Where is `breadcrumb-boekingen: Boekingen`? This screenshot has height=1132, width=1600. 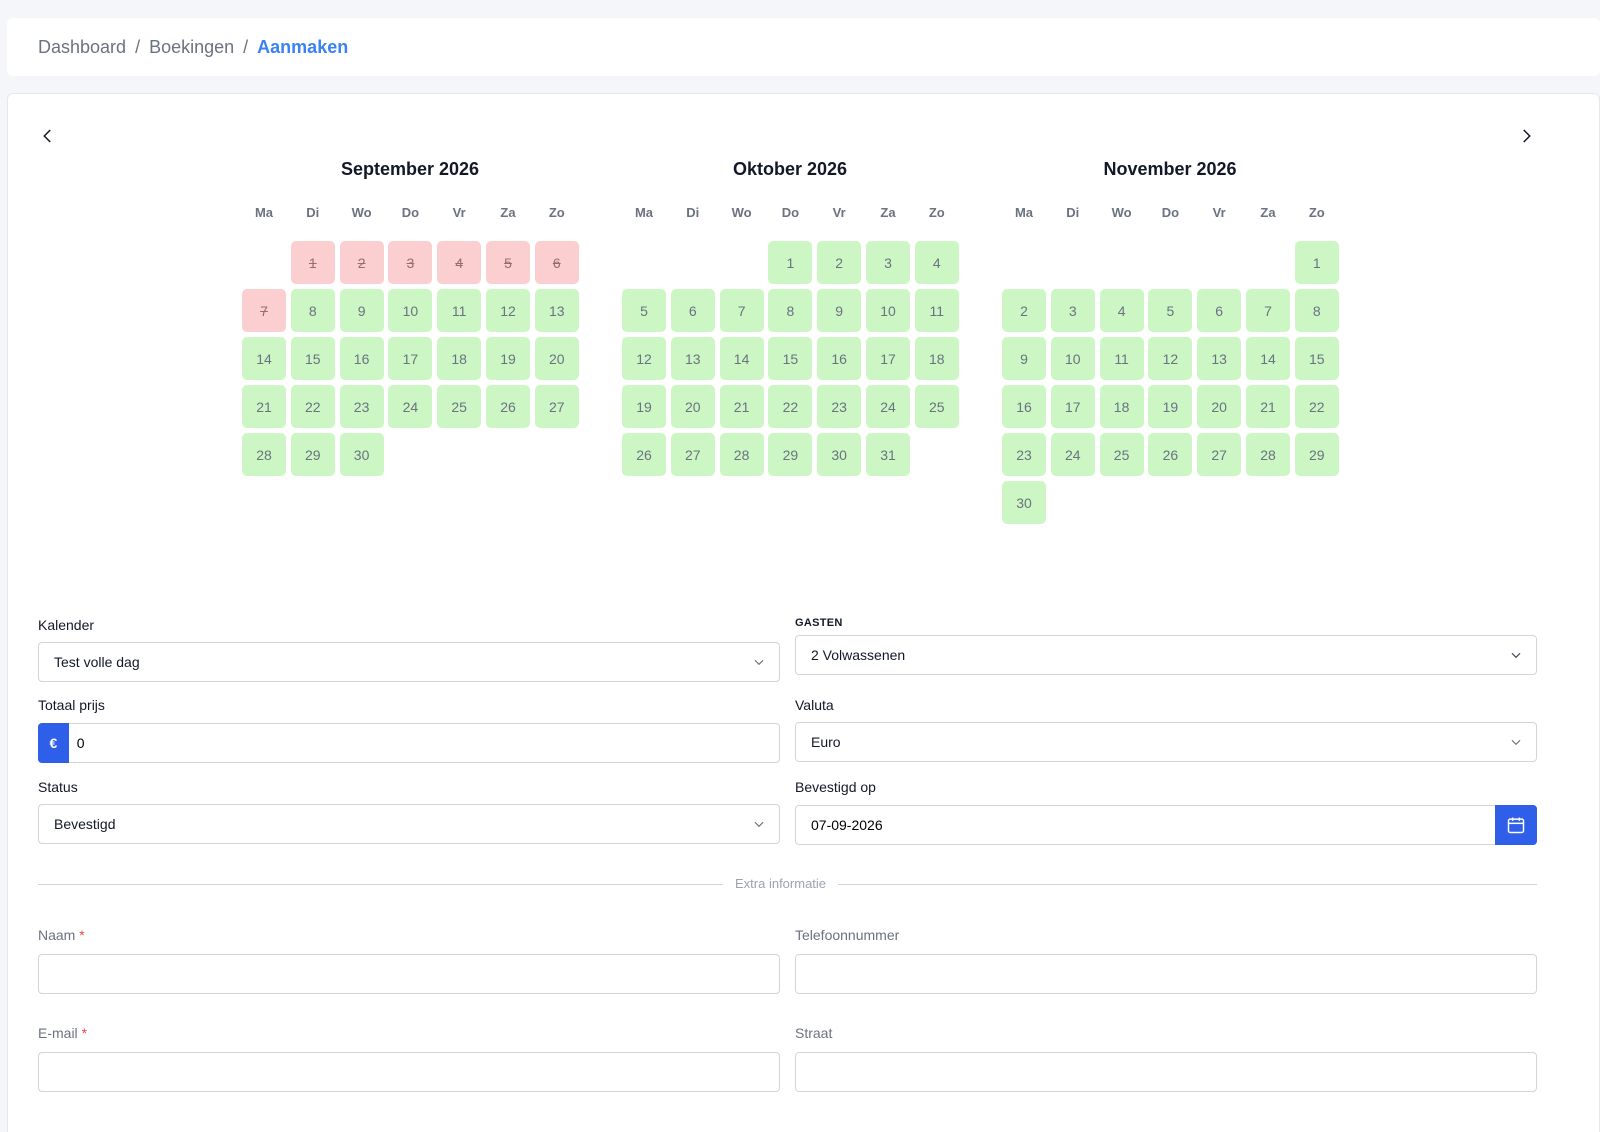
breadcrumb-boekingen: Boekingen is located at coordinates (191, 47).